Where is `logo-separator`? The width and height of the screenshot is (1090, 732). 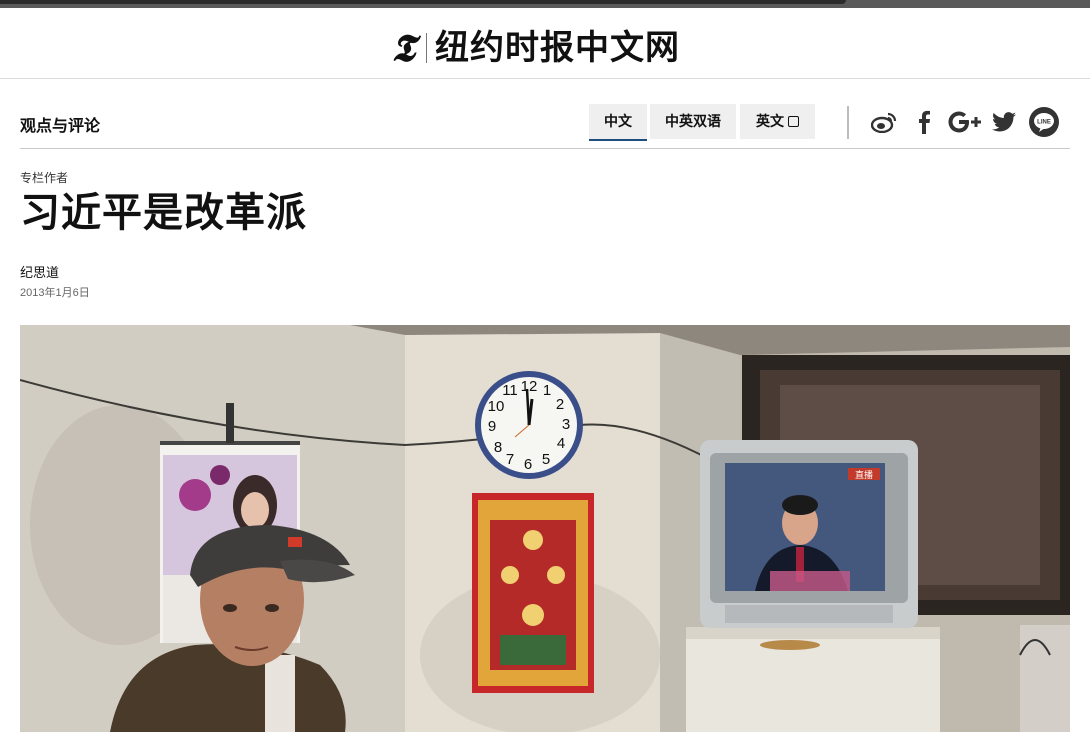
logo-separator is located at coordinates (426, 48).